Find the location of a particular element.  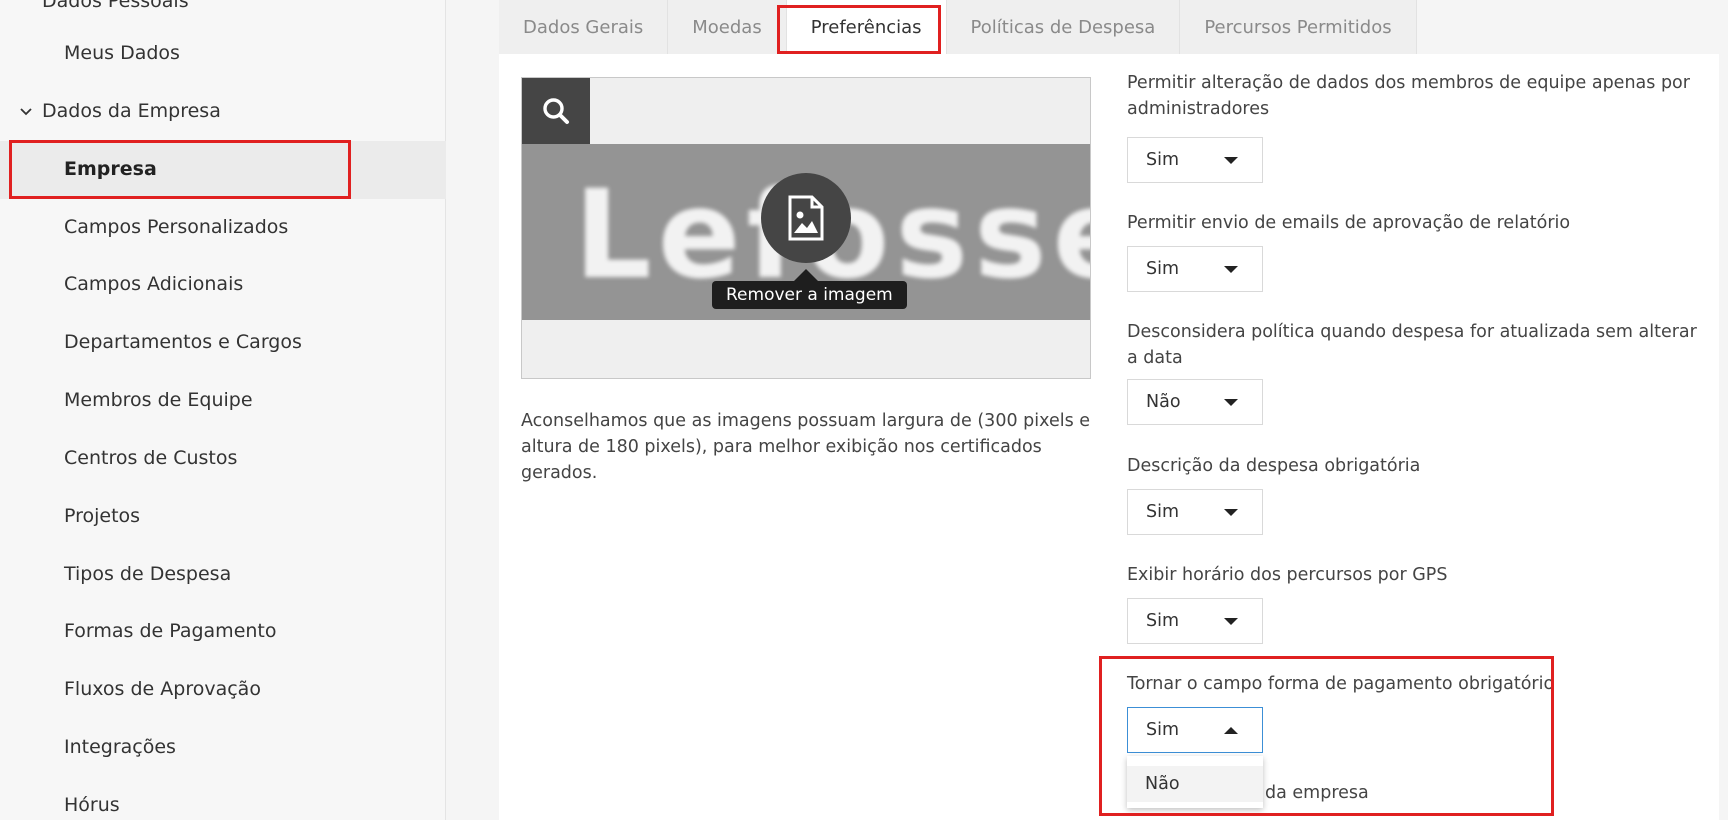

select-value: Não is located at coordinates (1163, 402).